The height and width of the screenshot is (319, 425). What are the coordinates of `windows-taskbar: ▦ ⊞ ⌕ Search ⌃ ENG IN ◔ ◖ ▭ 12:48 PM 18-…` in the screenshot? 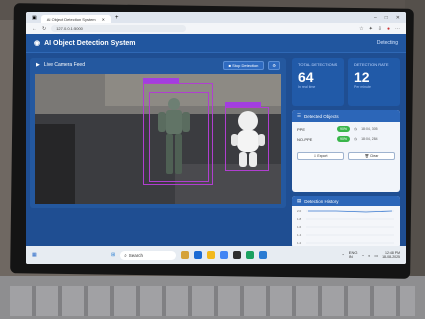 It's located at (216, 255).